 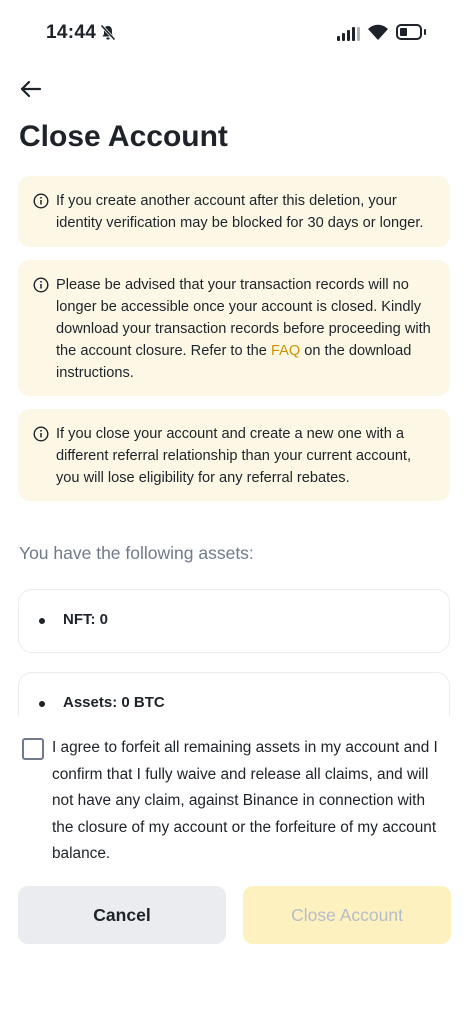 I want to click on asset-card-nft: NFT: 0, so click(x=234, y=621).